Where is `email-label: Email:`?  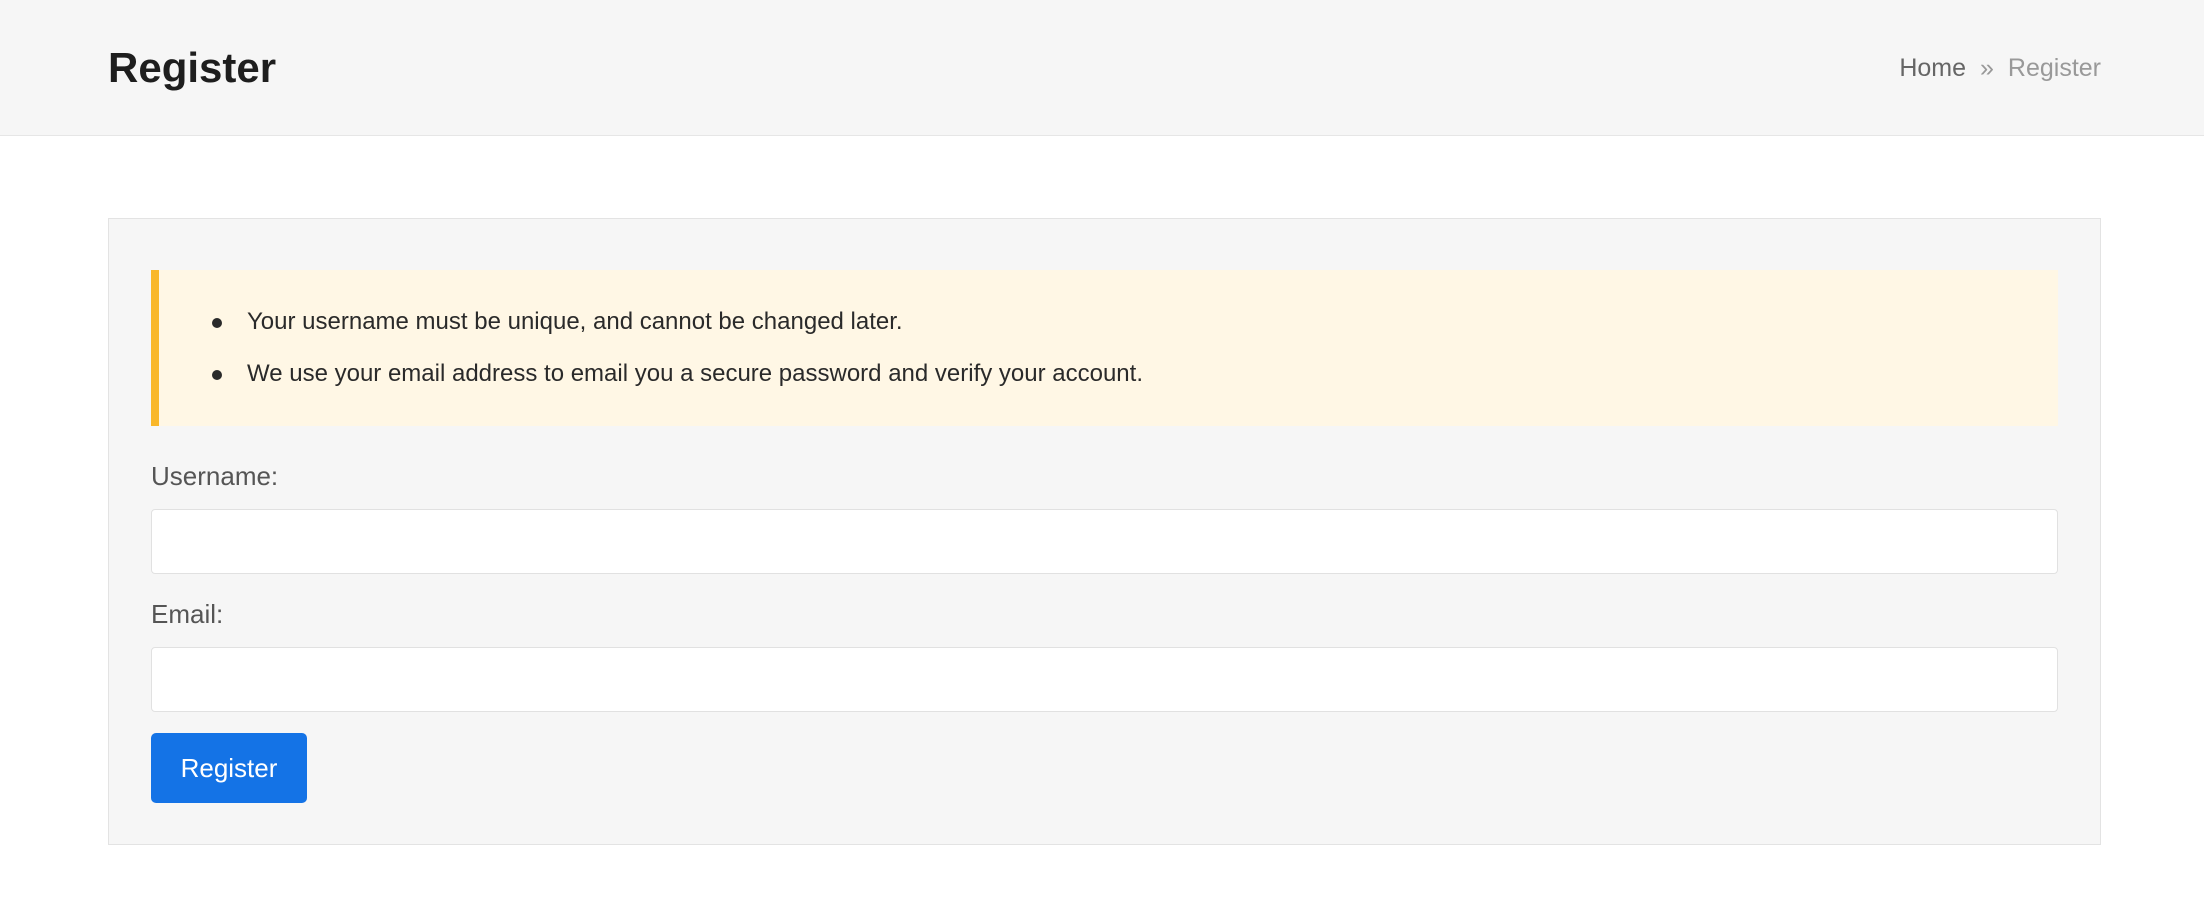
email-label: Email: is located at coordinates (187, 614).